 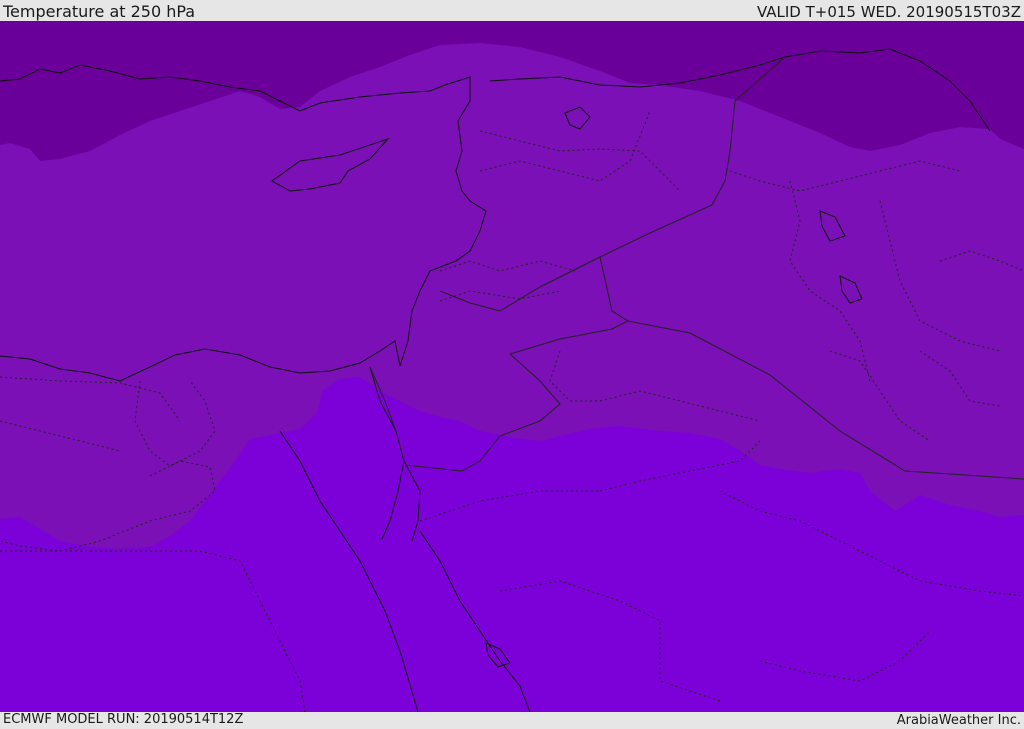 What do you see at coordinates (123, 719) in the screenshot?
I see `model-run-label: ECMWF MODEL RUN: 20190514T12Z` at bounding box center [123, 719].